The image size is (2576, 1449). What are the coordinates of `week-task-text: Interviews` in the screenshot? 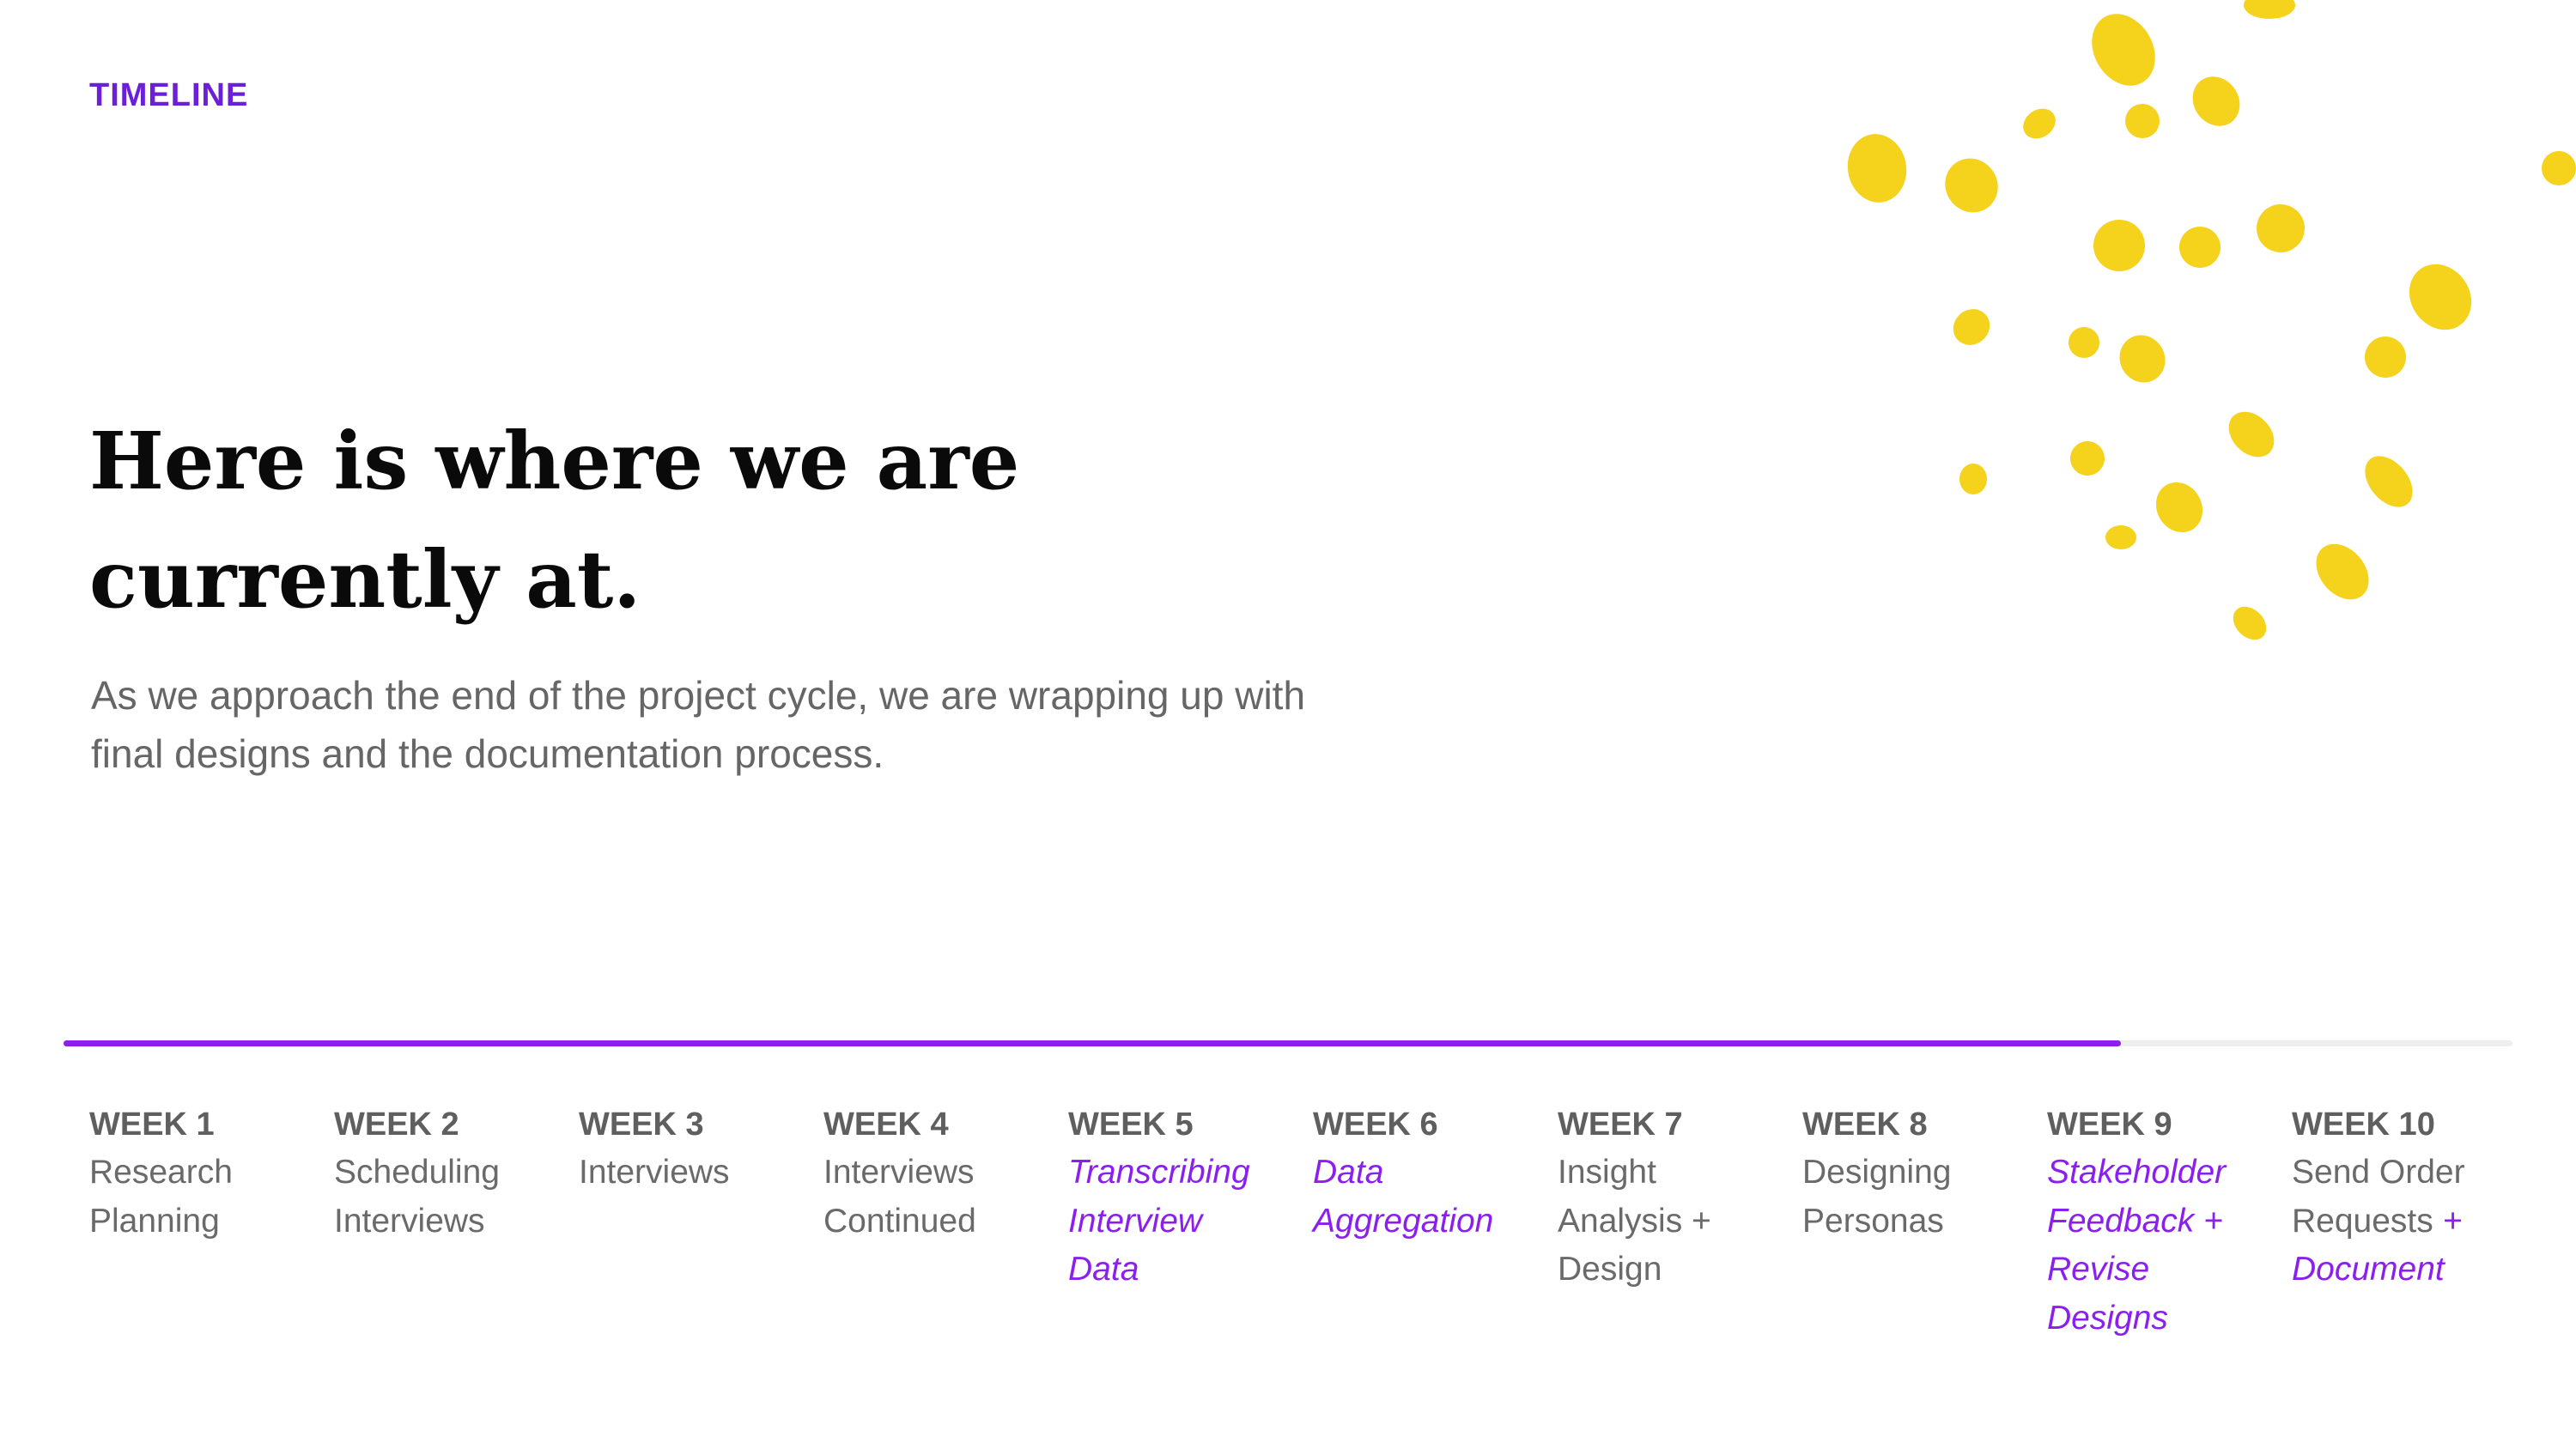 It's located at (654, 1172).